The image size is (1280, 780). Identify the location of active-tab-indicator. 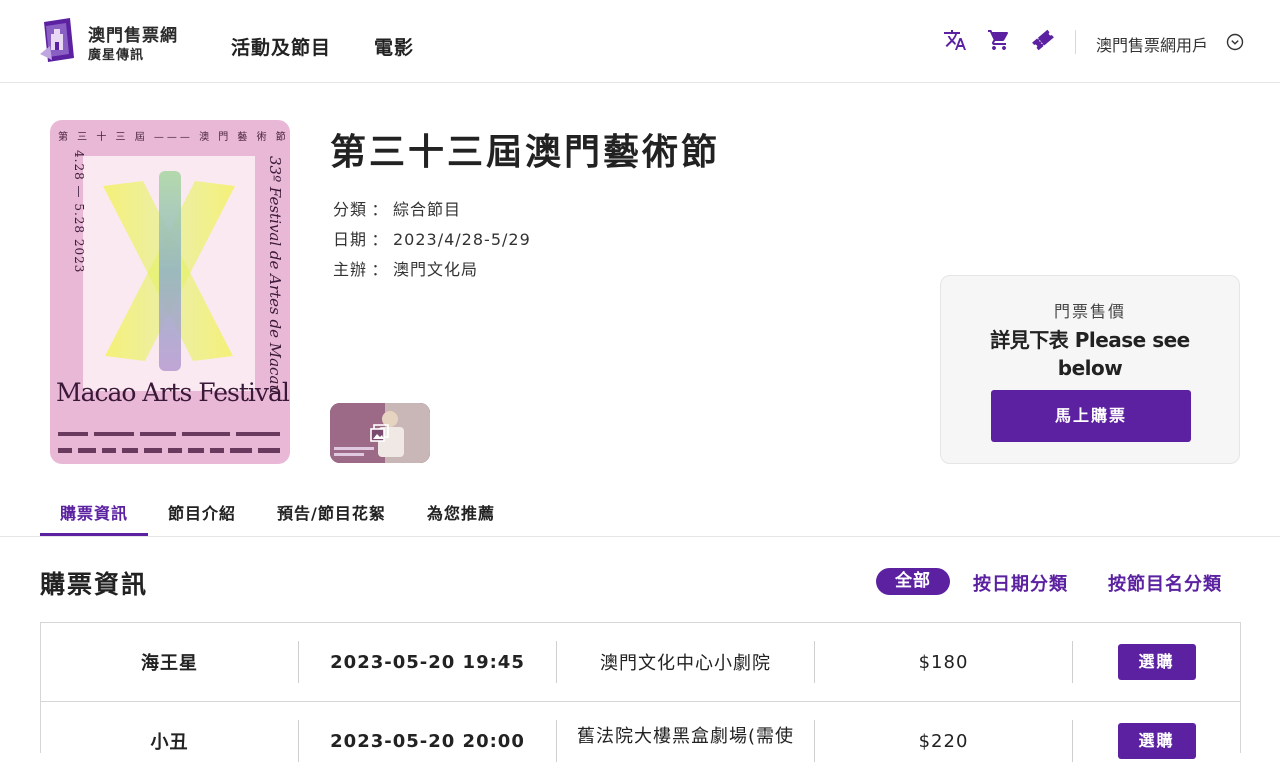
(94, 534).